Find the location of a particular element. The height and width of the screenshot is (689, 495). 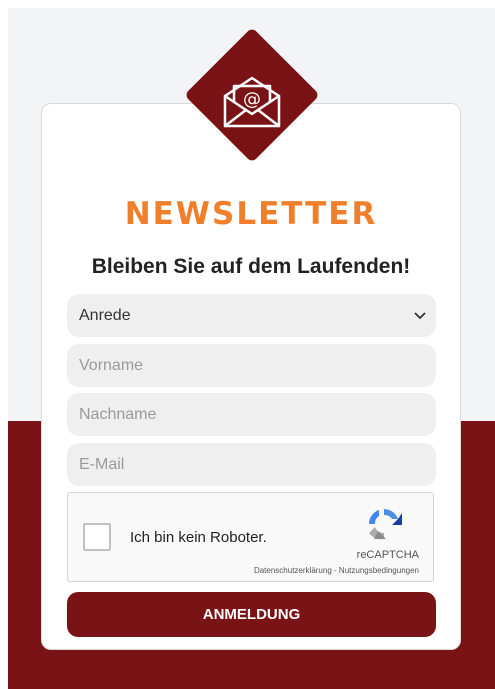

newsletter-subtitle: Bleiben Sie auf dem Laufenden! is located at coordinates (251, 266).